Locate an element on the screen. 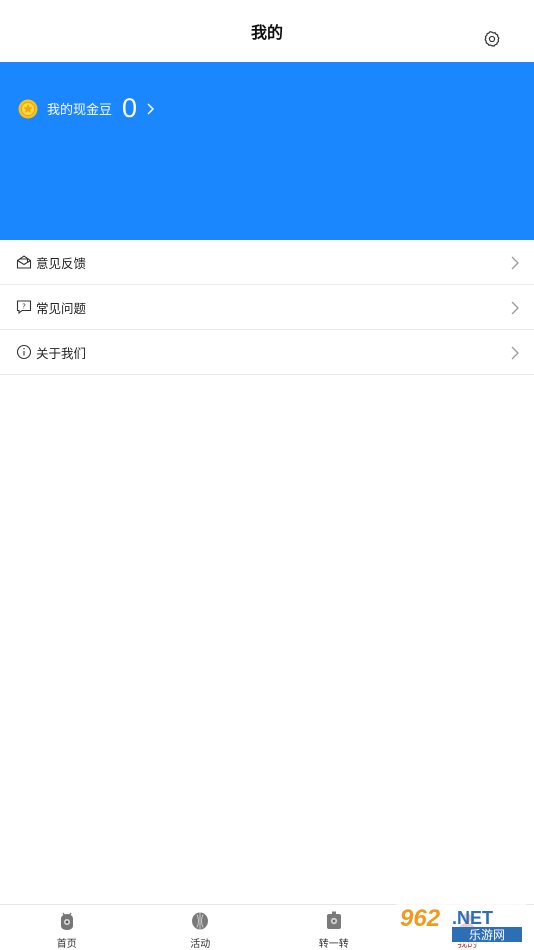  info-circle-icon is located at coordinates (24, 352).